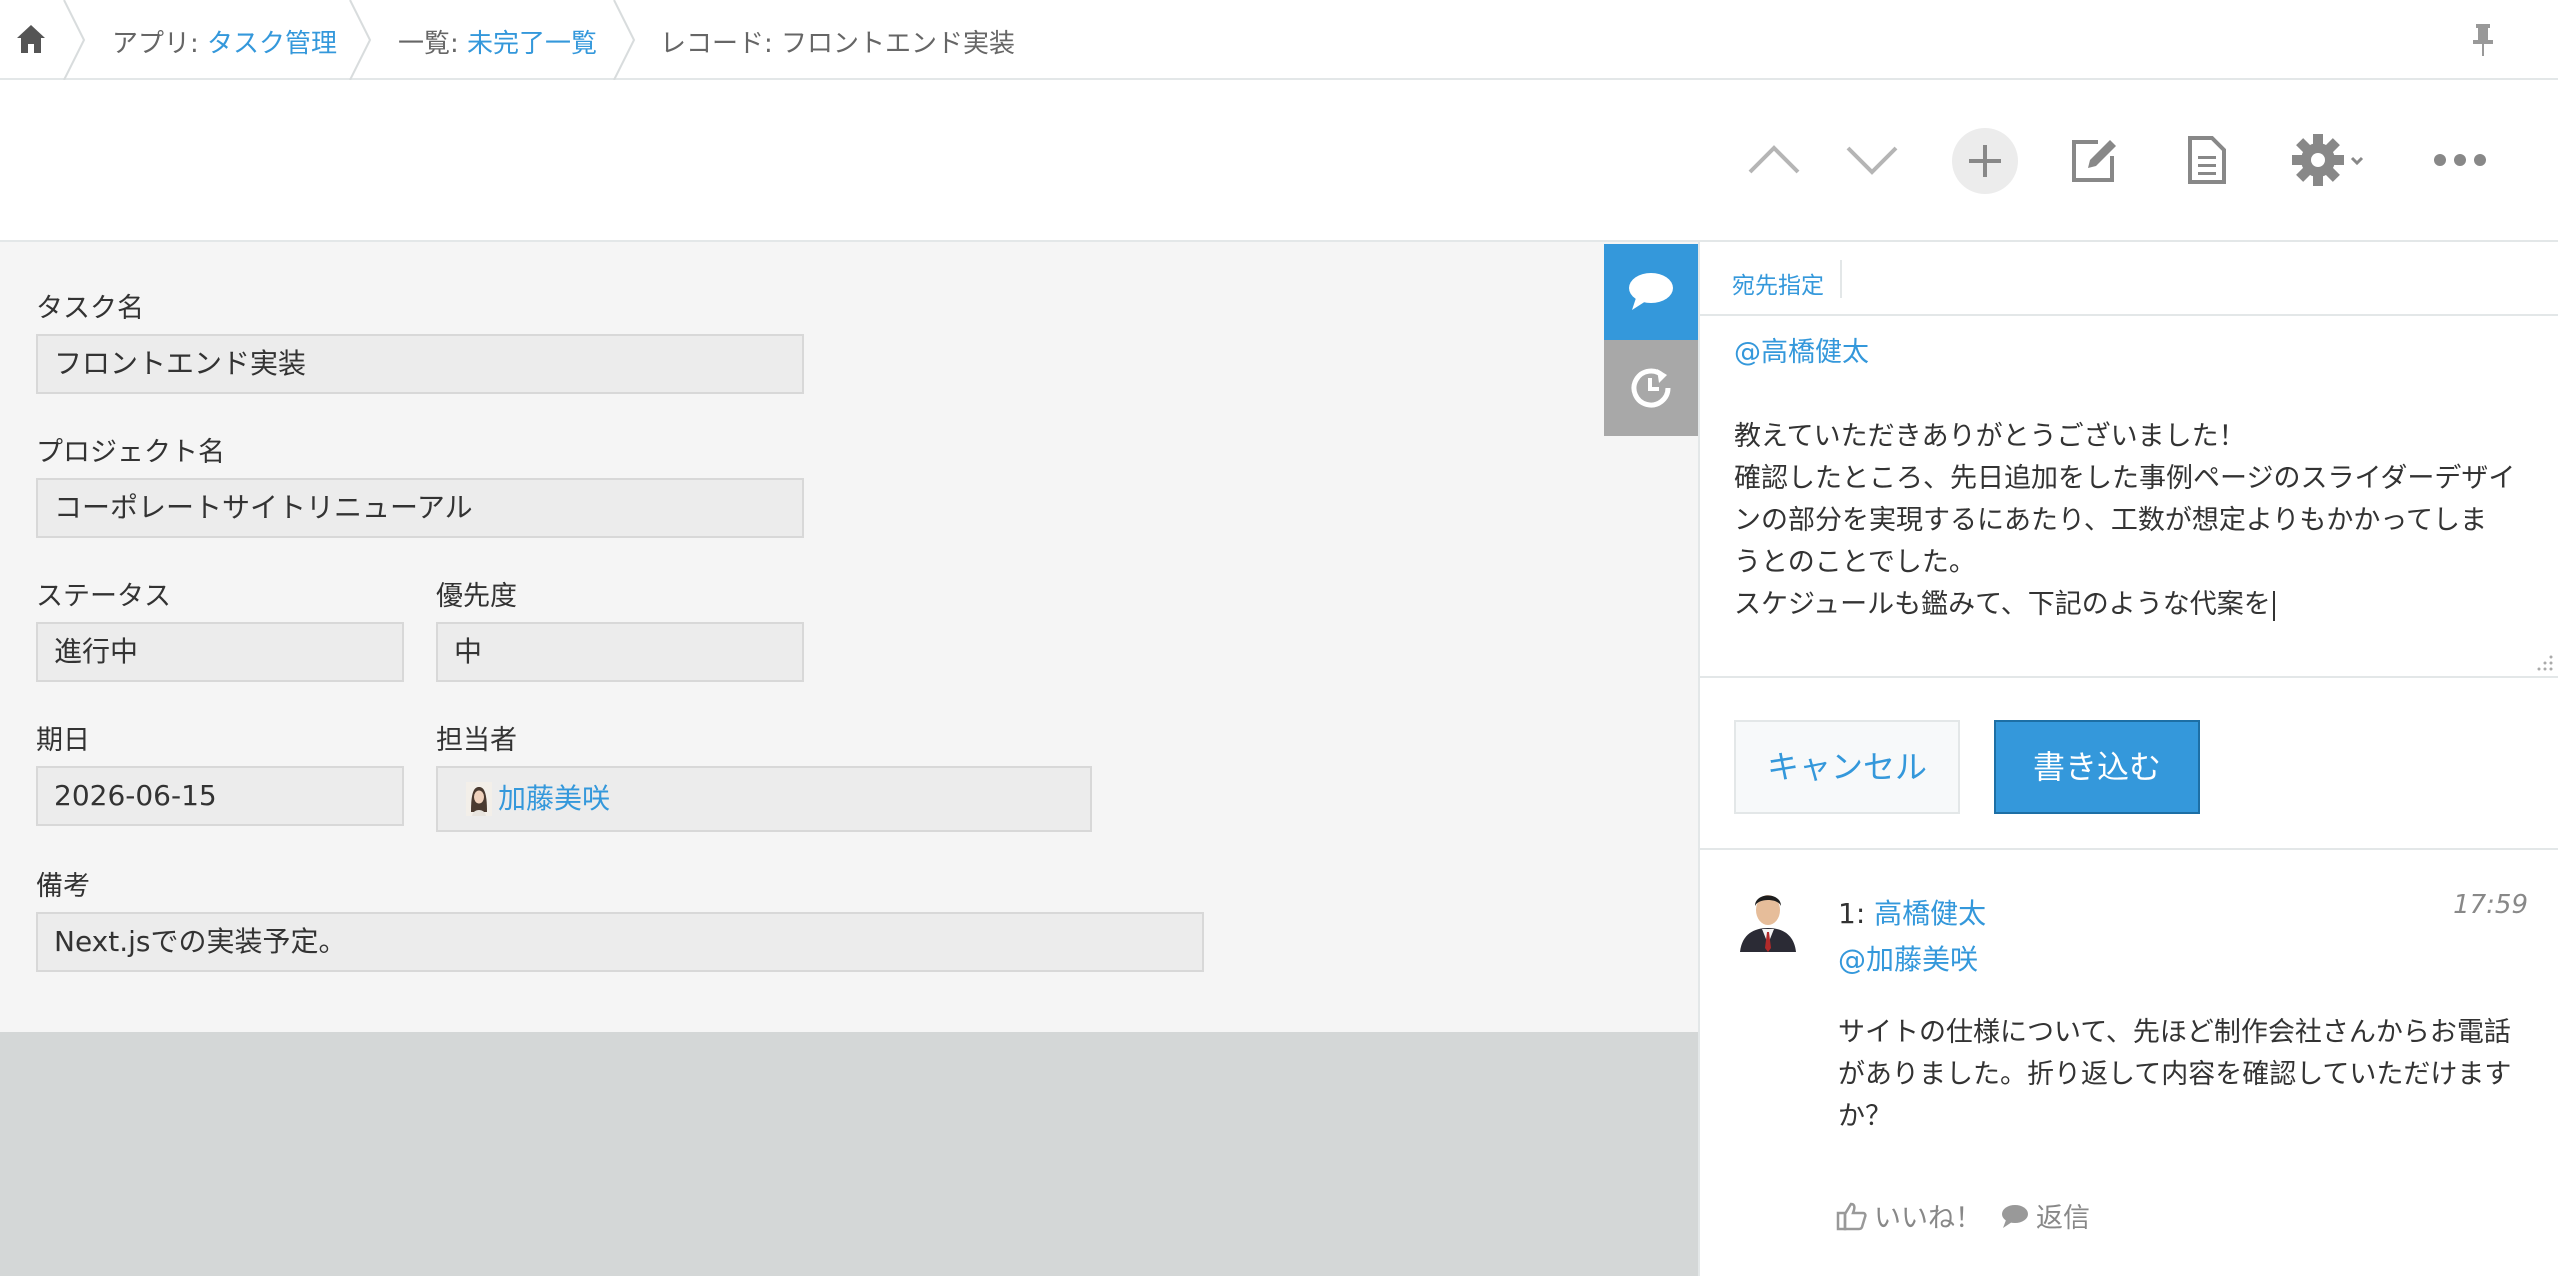 Image resolution: width=2558 pixels, height=1276 pixels. I want to click on reply-label: 返信, so click(2063, 1218).